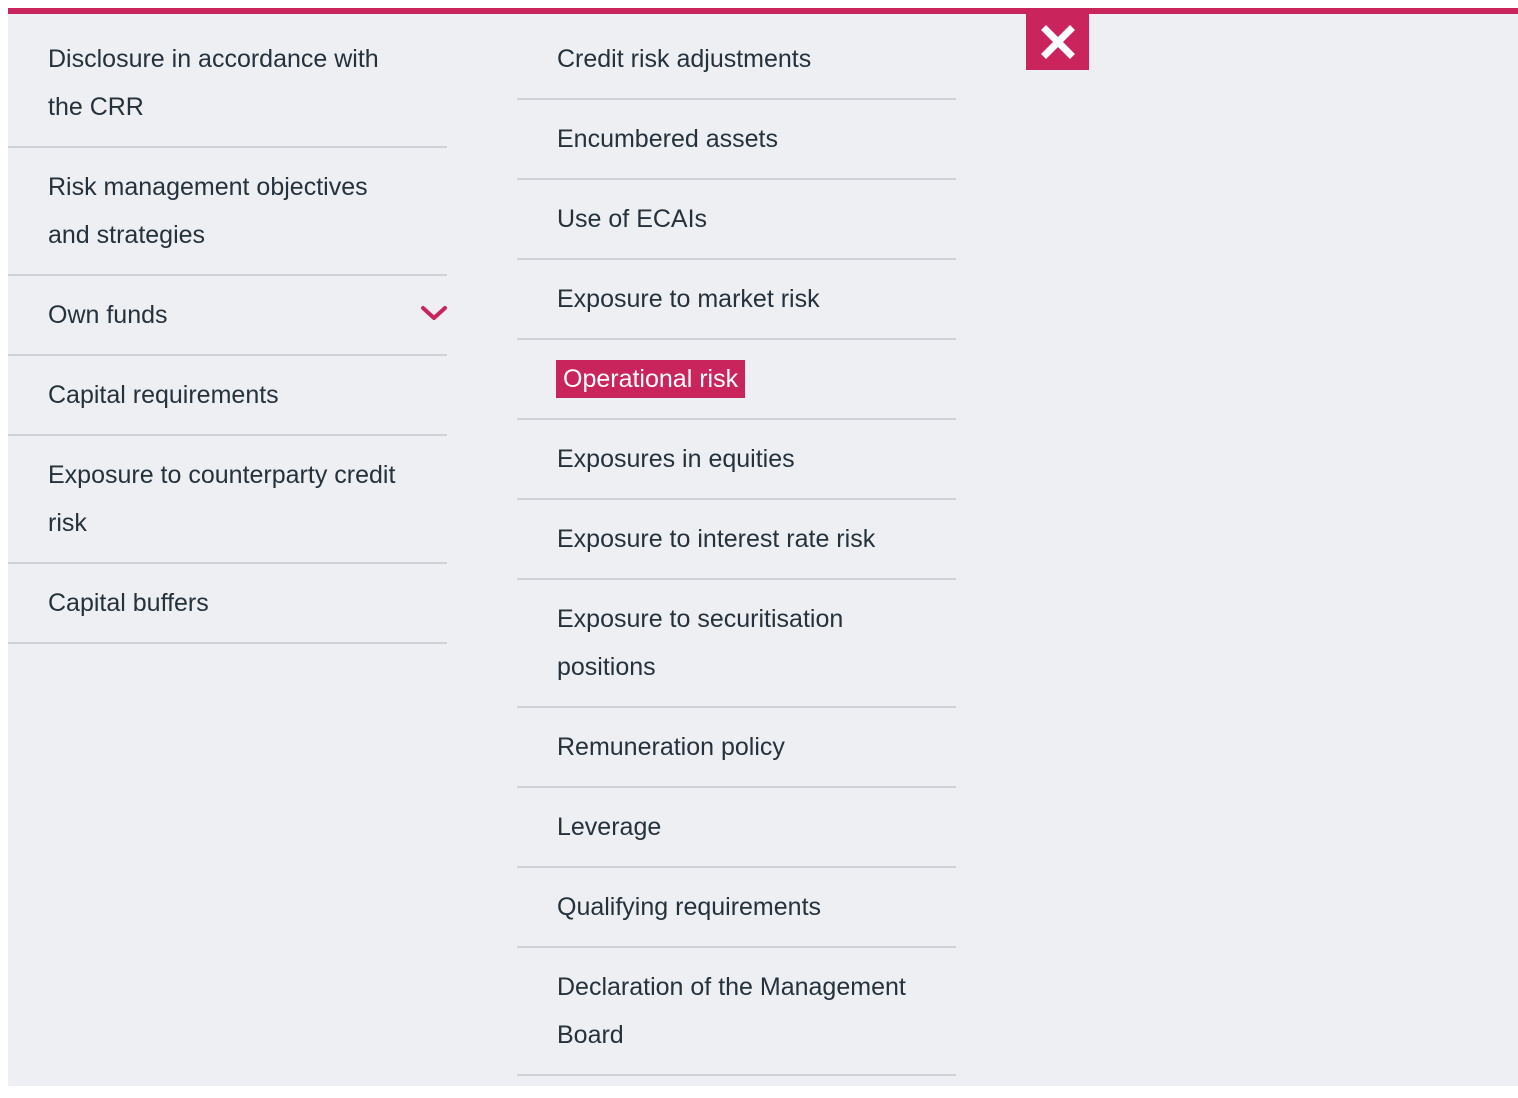 The width and height of the screenshot is (1518, 1098). What do you see at coordinates (731, 1011) in the screenshot?
I see `menu-item-label: Declaration of the Management Board` at bounding box center [731, 1011].